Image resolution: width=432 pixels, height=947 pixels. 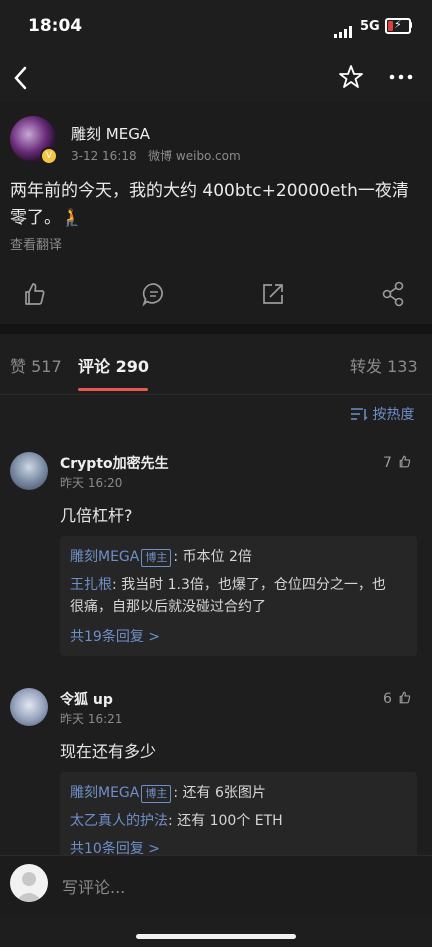 I want to click on post-meta: 3-12 16:18 微博 weibo.com, so click(x=156, y=155).